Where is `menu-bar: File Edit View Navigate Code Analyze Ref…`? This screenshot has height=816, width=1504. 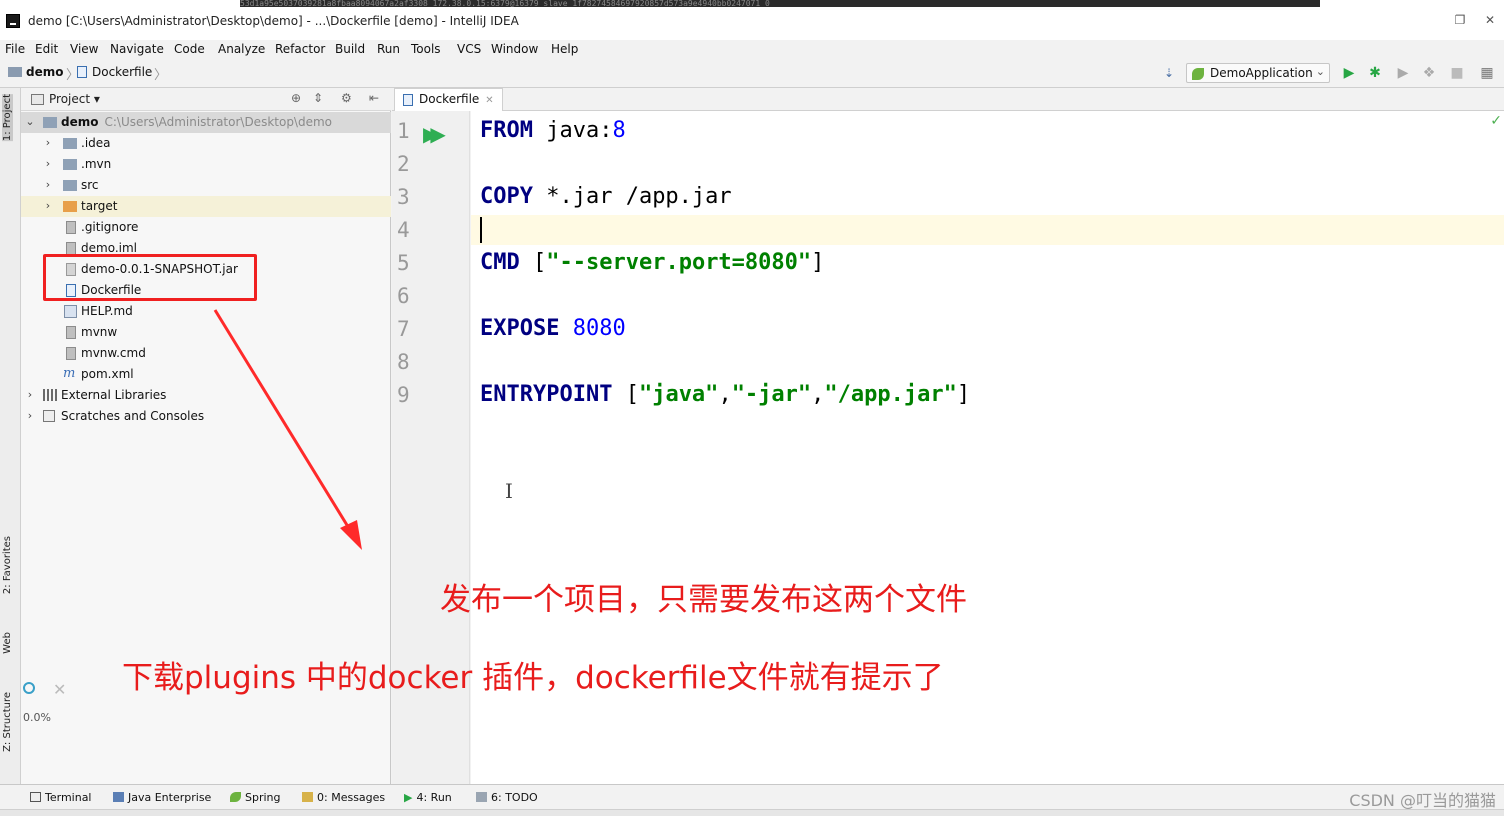 menu-bar: File Edit View Navigate Code Analyze Ref… is located at coordinates (752, 50).